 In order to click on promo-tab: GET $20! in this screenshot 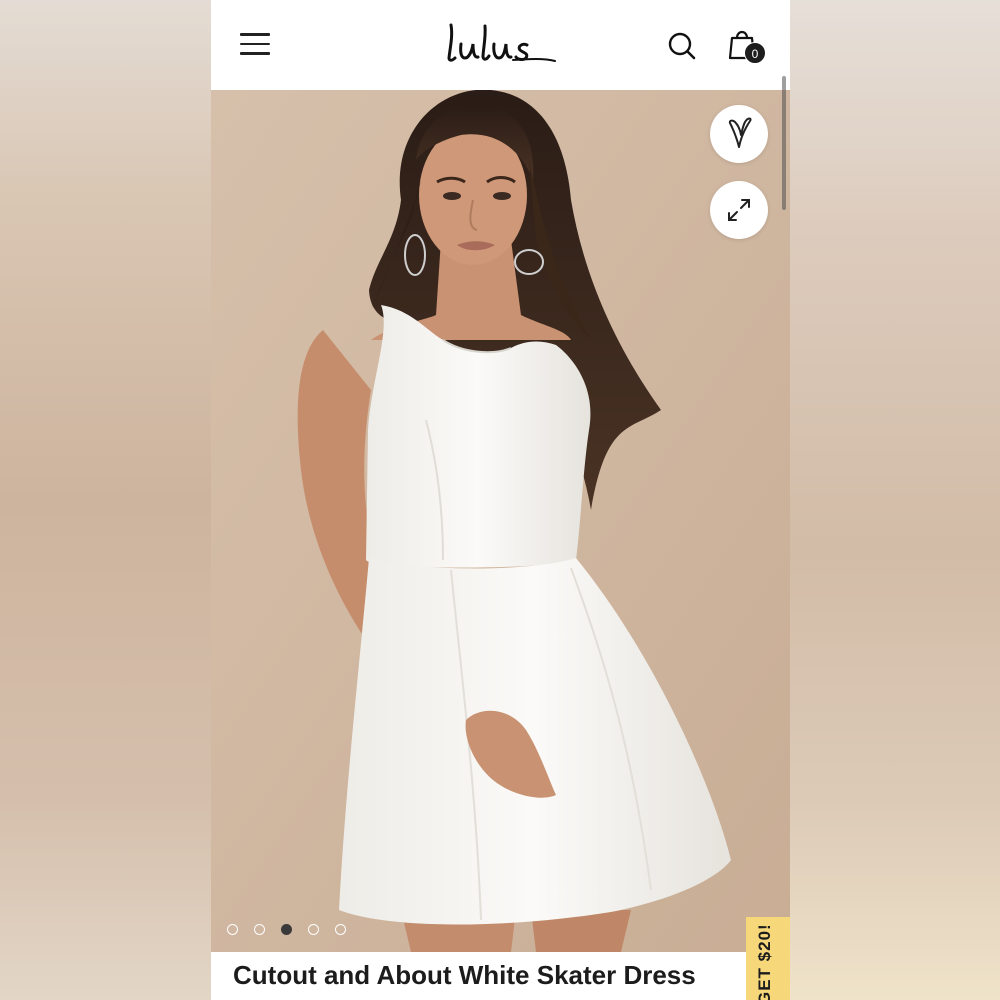, I will do `click(768, 958)`.